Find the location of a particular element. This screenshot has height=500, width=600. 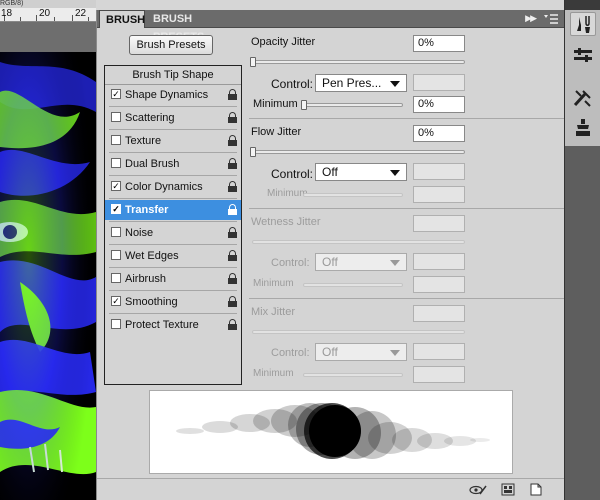

opacity-minimum-slider-thumb is located at coordinates (304, 105).